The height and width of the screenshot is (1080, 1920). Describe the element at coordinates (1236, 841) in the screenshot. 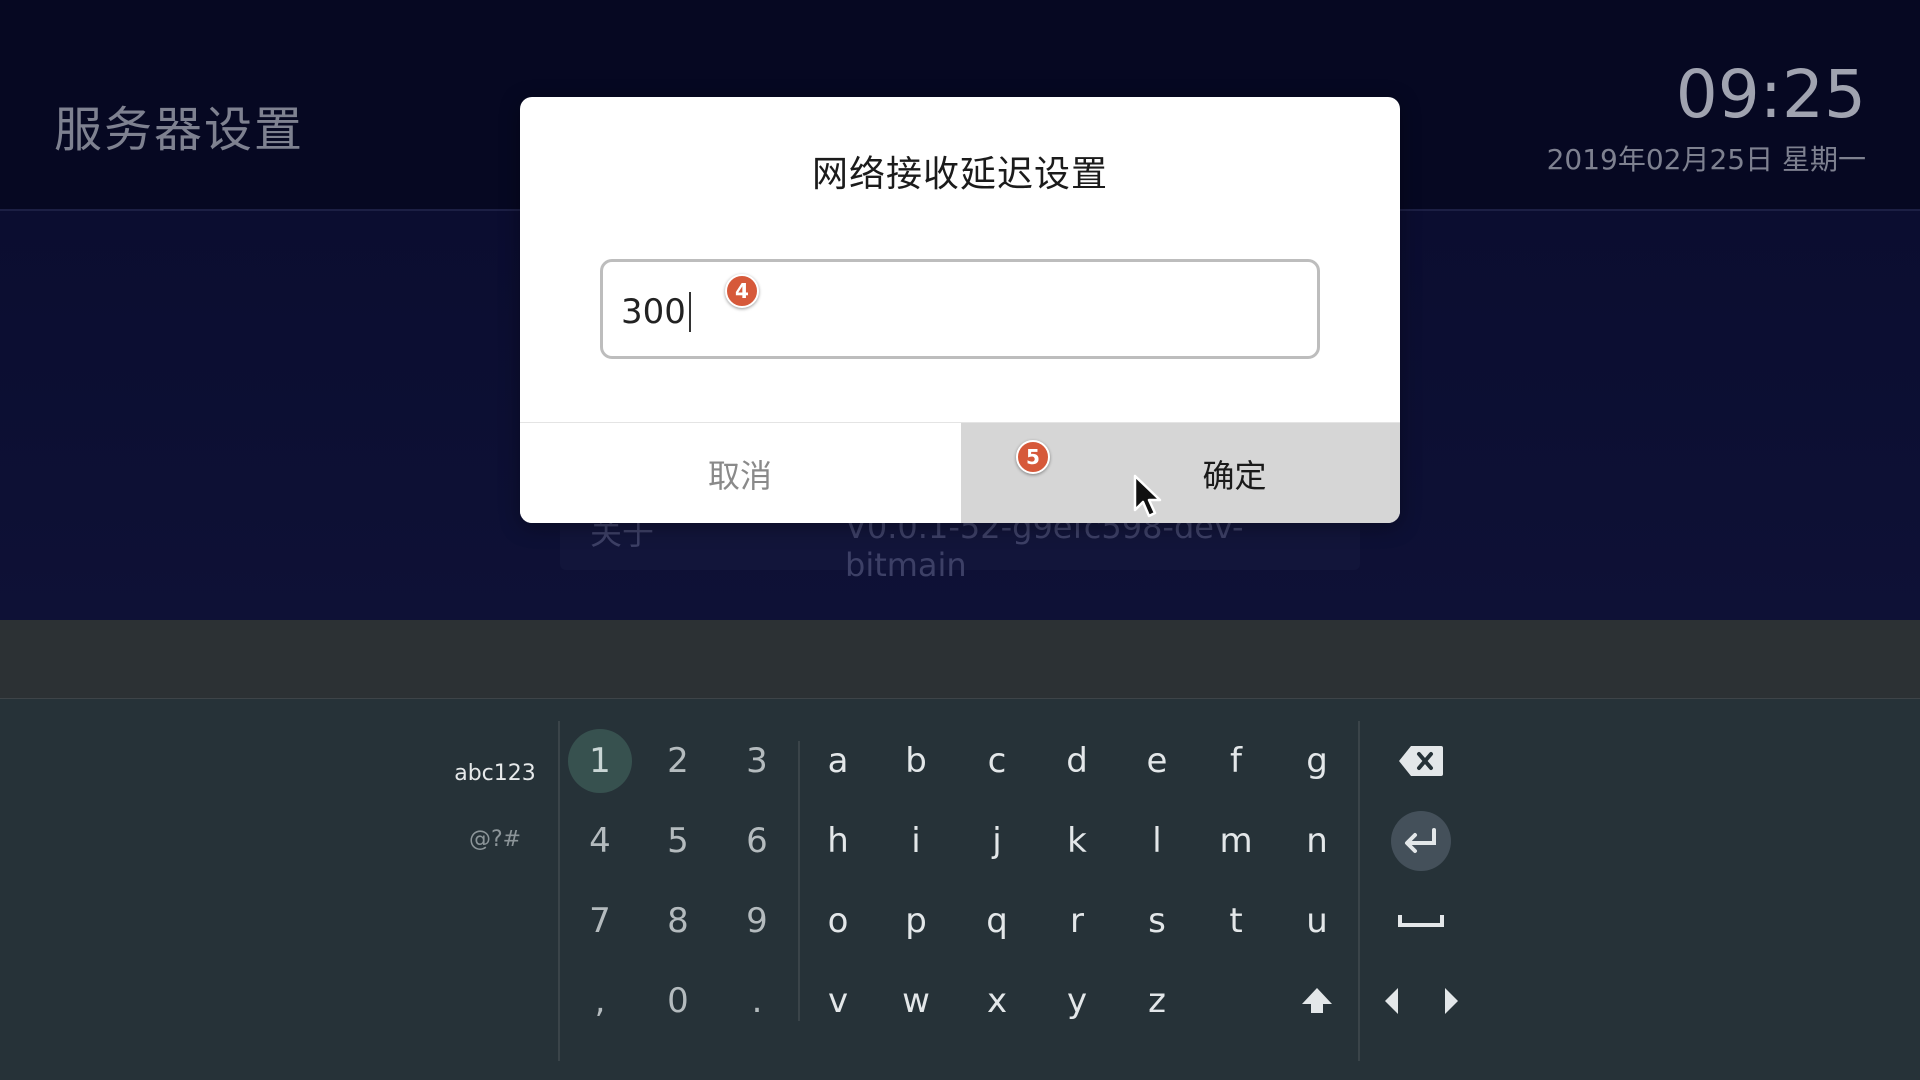

I see `key-m: m` at that location.